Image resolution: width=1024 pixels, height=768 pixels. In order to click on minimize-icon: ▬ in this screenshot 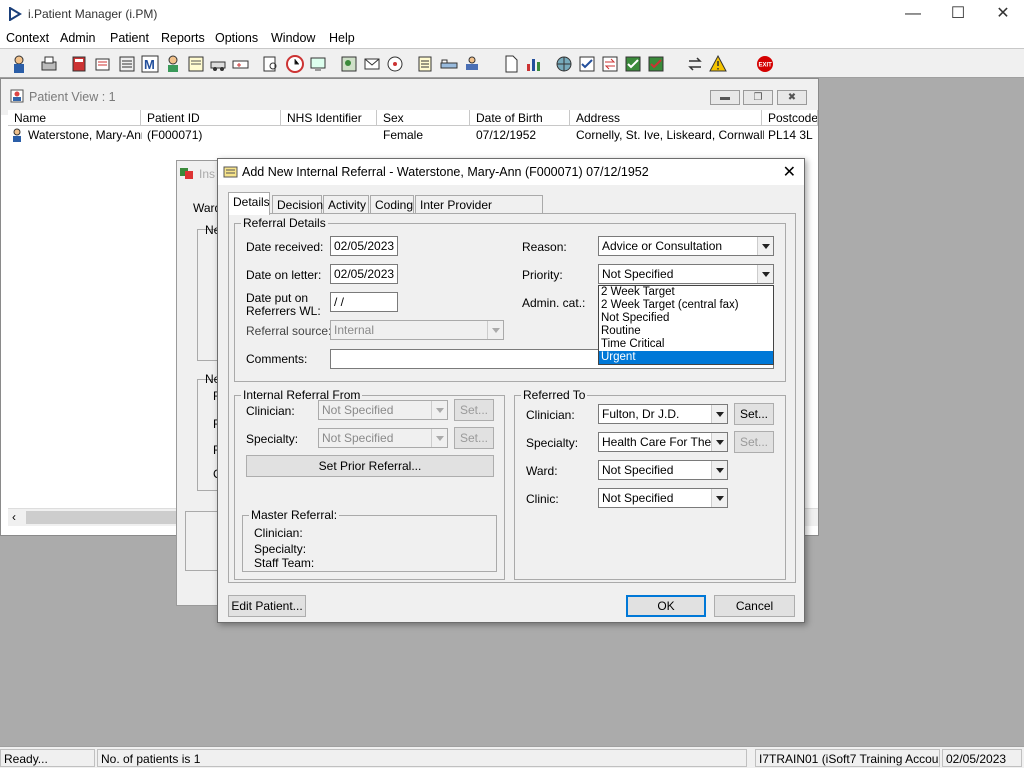, I will do `click(725, 97)`.